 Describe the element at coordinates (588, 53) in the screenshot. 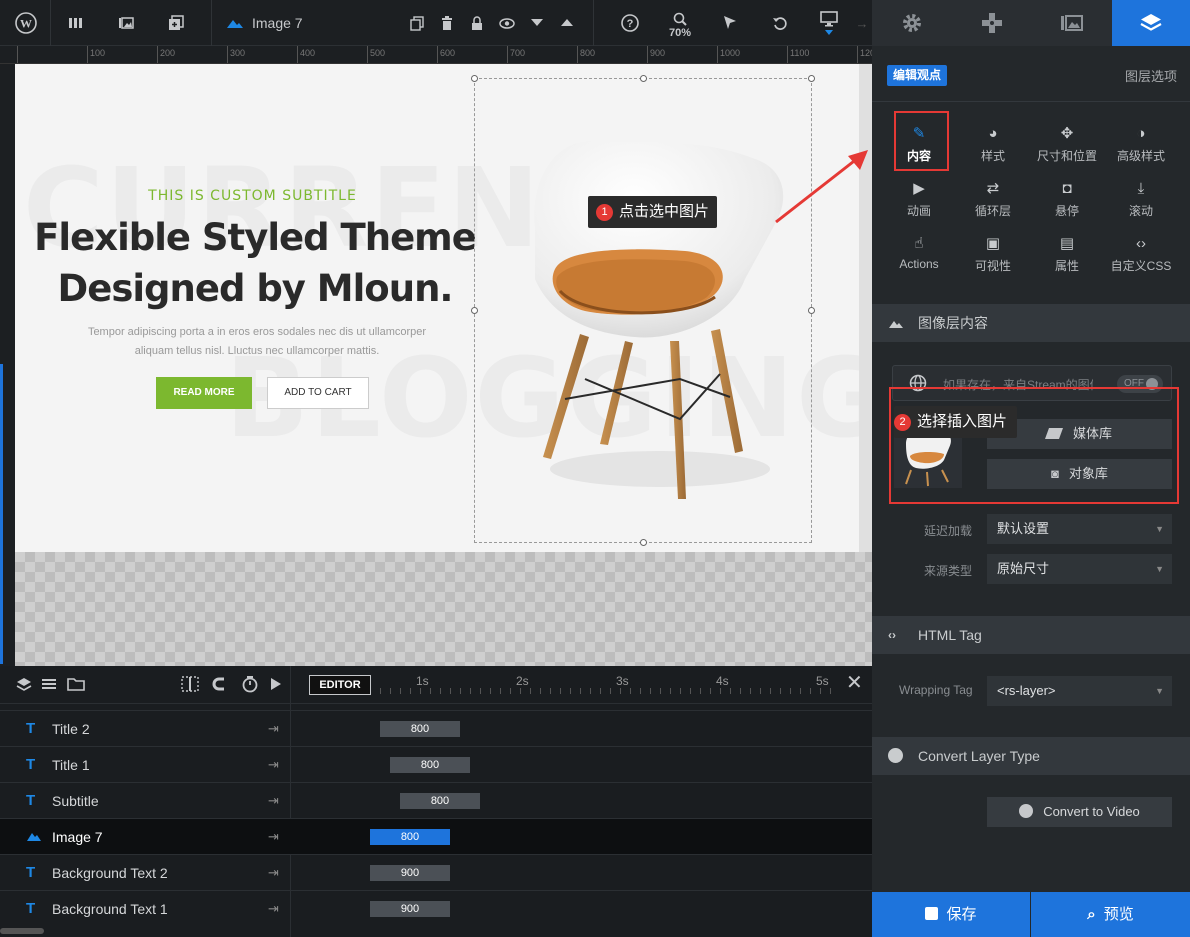

I see `ruler-mark: 800` at that location.